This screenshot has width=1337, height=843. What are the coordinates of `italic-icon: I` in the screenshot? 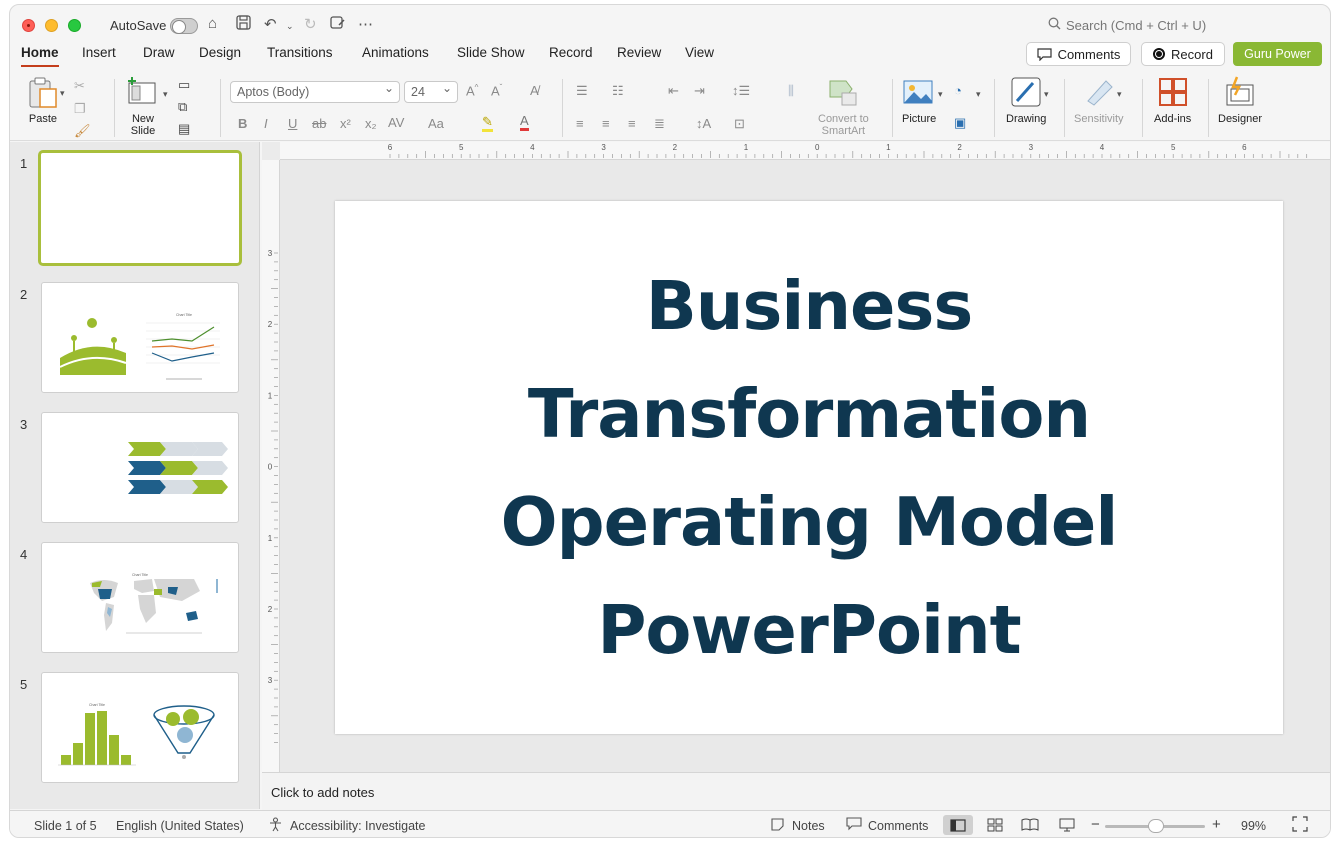 It's located at (266, 123).